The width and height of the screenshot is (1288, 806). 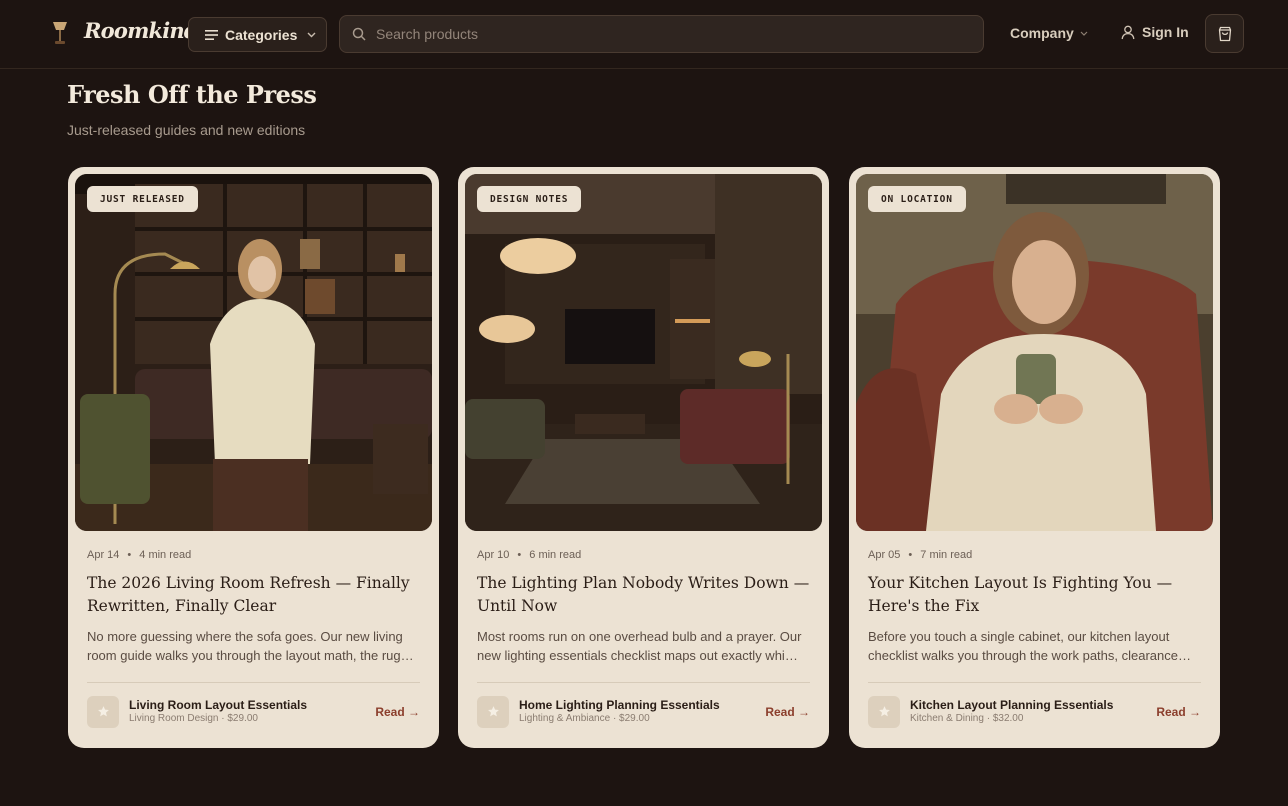 I want to click on article-meta: Apr 14 • 4 min read, so click(x=139, y=555).